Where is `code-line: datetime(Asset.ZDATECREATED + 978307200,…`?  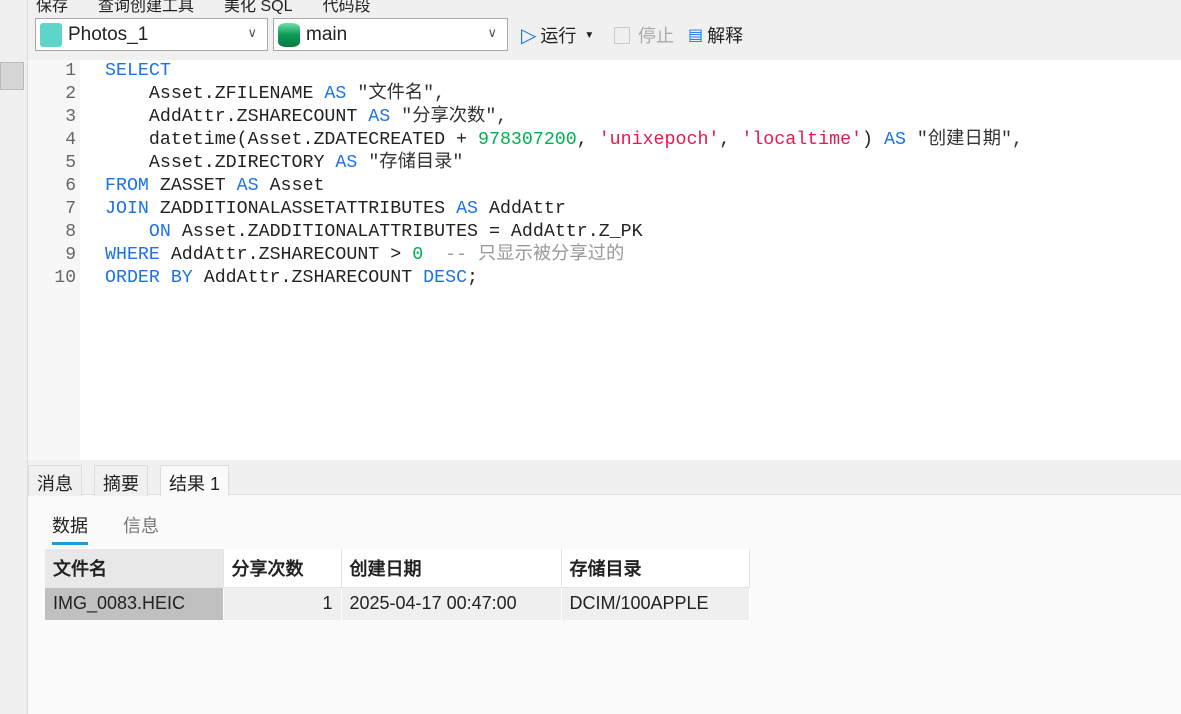
code-line: datetime(Asset.ZDATECREATED + 978307200,… is located at coordinates (564, 140).